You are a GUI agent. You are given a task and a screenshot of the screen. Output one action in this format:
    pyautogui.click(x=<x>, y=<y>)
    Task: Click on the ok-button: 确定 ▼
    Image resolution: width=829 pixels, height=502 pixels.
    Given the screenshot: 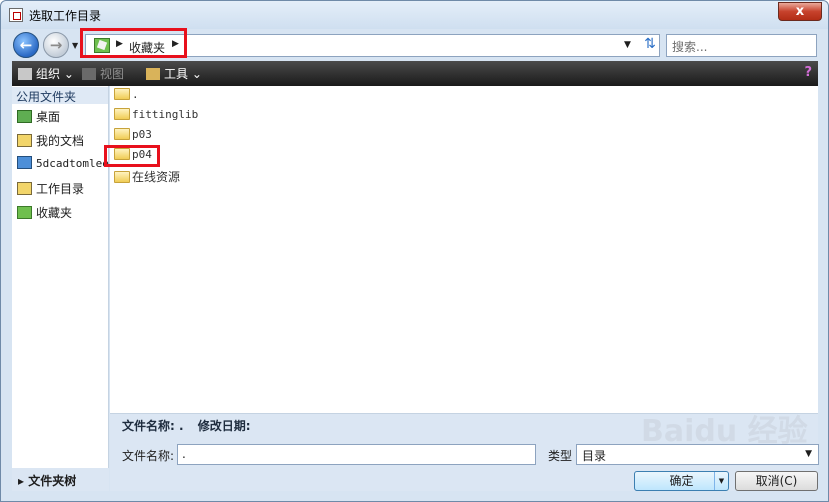 What is the action you would take?
    pyautogui.click(x=681, y=481)
    